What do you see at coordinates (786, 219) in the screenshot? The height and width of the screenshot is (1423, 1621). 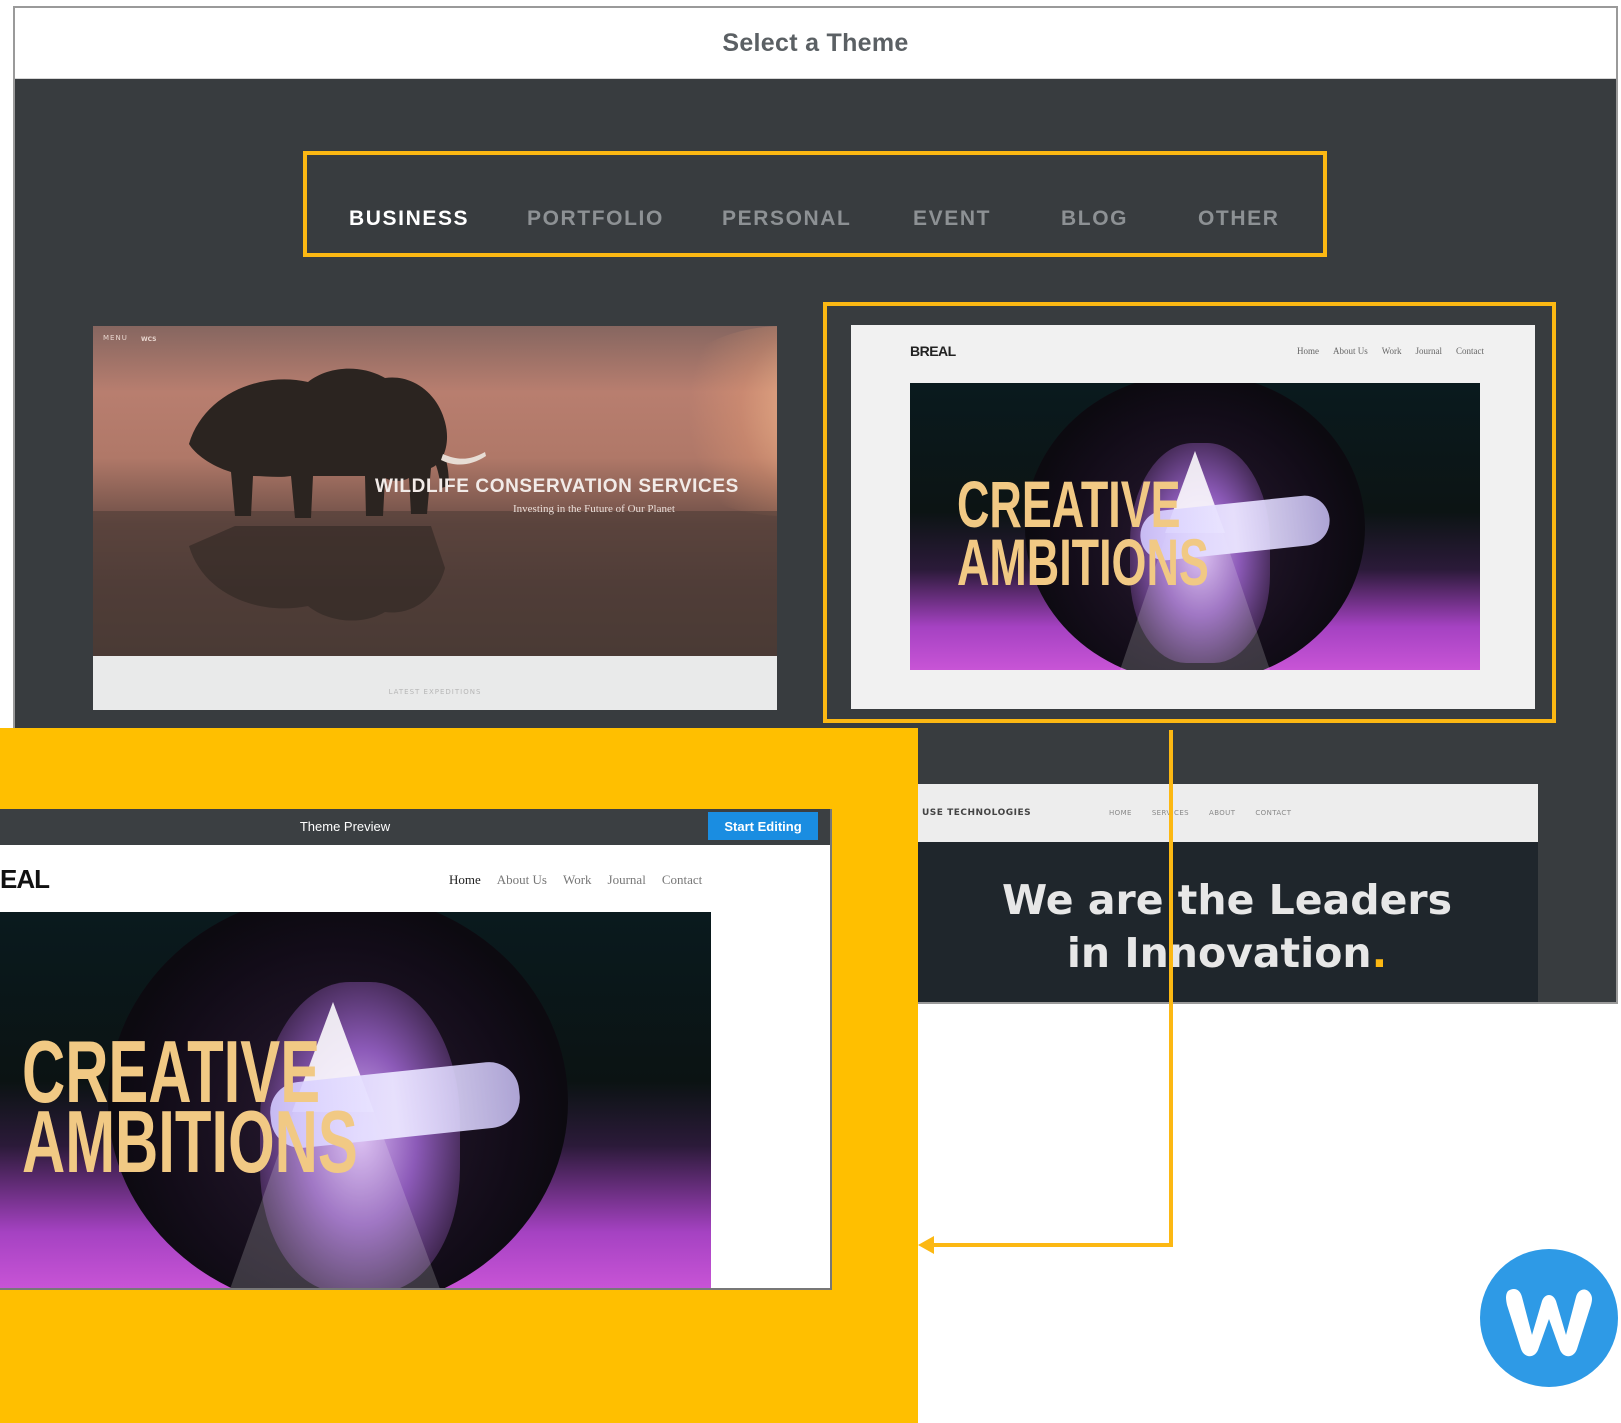 I see `tab-personal: PERSONAL` at bounding box center [786, 219].